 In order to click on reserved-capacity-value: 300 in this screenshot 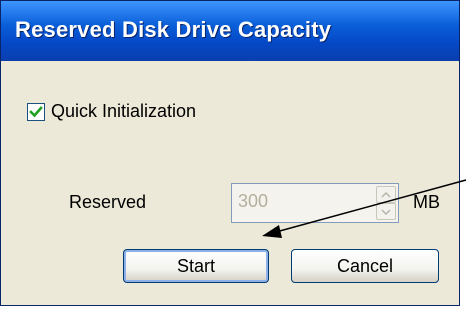, I will do `click(253, 201)`.